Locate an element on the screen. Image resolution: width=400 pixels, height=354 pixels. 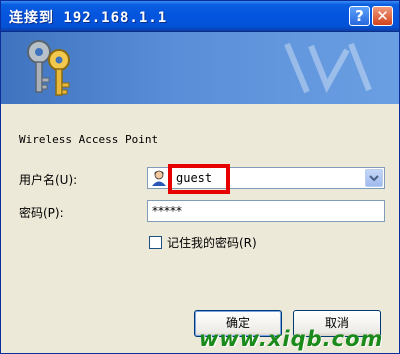
dropdown-button is located at coordinates (374, 178).